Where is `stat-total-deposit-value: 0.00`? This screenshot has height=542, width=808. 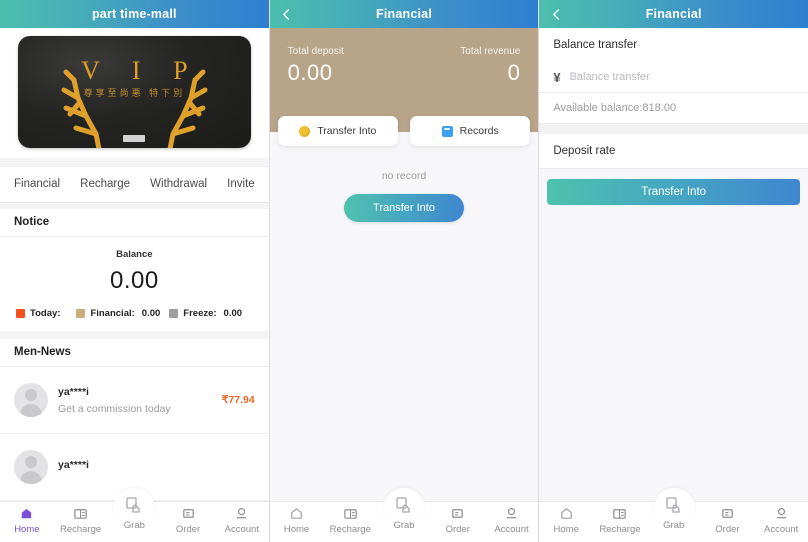
stat-total-deposit-value: 0.00 is located at coordinates (310, 72).